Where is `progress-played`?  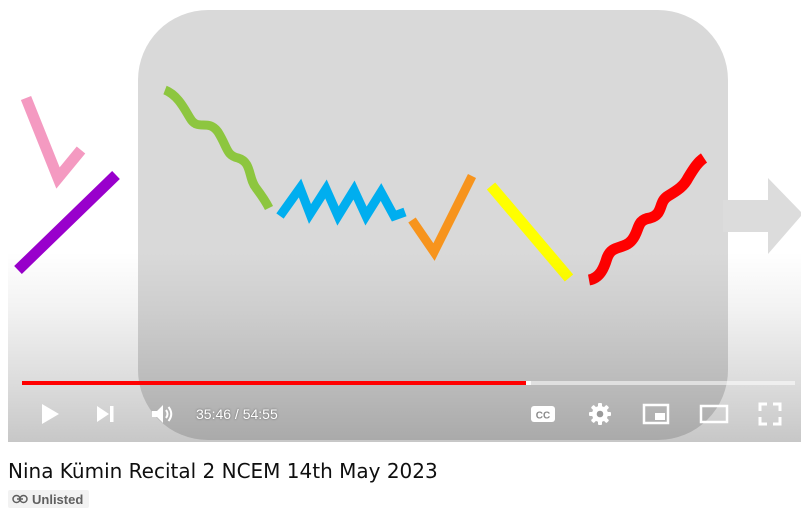
progress-played is located at coordinates (274, 383).